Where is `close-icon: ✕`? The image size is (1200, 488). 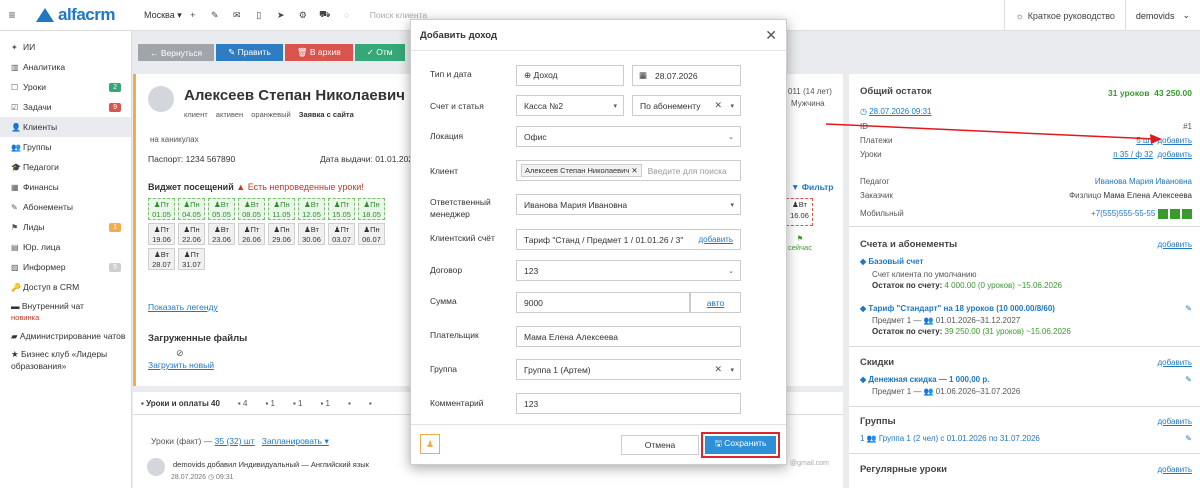 close-icon: ✕ is located at coordinates (771, 35).